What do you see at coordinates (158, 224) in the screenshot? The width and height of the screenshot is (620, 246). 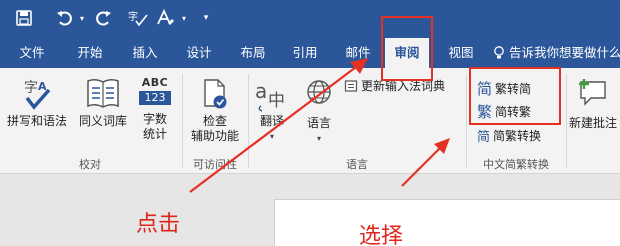 I see `annotation-click-text: 点击` at bounding box center [158, 224].